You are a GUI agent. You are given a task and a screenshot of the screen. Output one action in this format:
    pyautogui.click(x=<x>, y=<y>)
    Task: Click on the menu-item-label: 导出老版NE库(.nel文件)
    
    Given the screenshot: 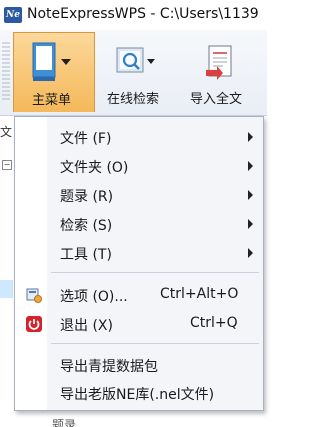 What is the action you would take?
    pyautogui.click(x=137, y=395)
    